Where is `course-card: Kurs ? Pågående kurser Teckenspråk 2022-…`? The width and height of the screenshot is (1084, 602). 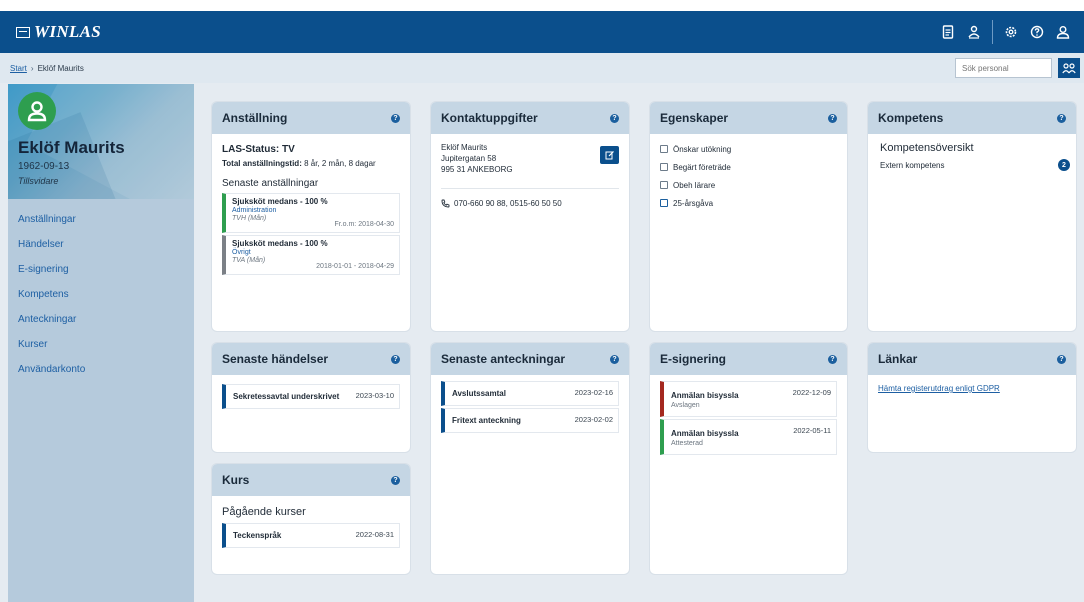
course-card: Kurs ? Pågående kurser Teckenspråk 2022-… is located at coordinates (311, 519).